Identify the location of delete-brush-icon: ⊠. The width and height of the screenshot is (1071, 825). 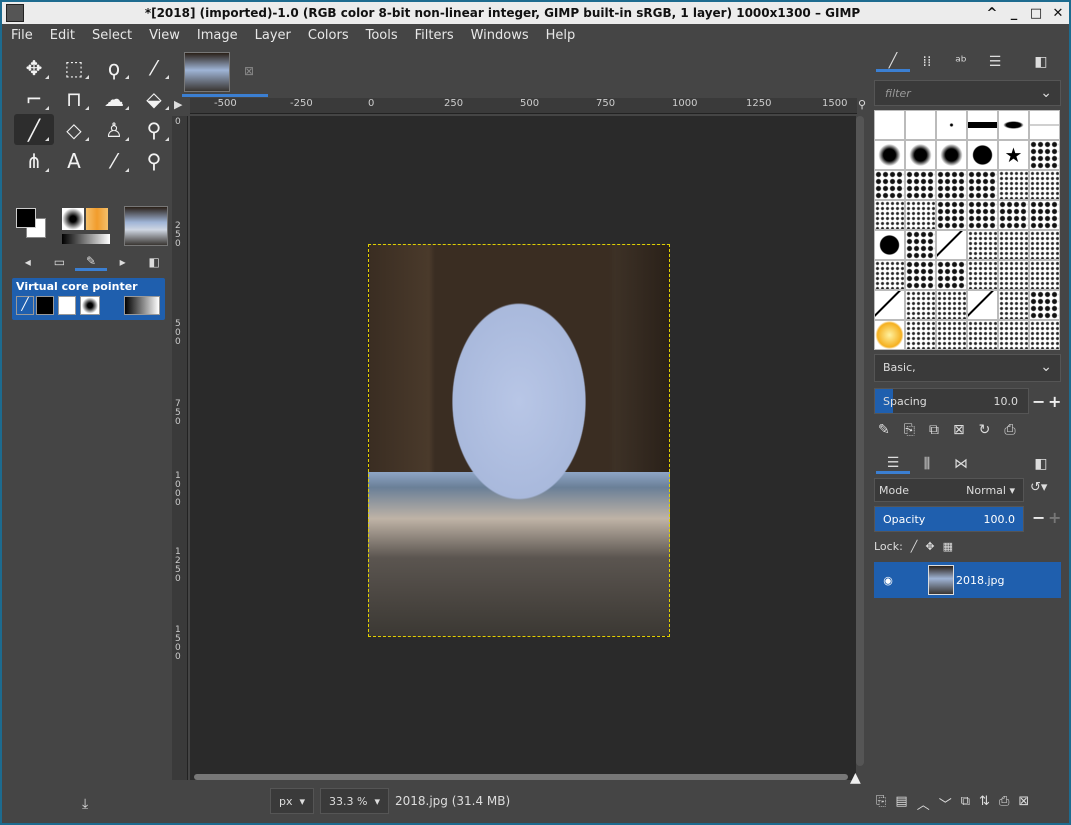
(959, 434).